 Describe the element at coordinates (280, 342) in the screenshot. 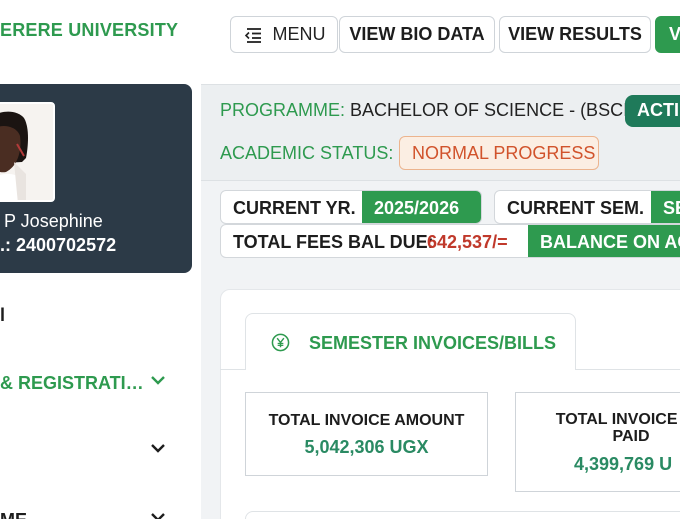

I see `yen-circle-icon` at that location.